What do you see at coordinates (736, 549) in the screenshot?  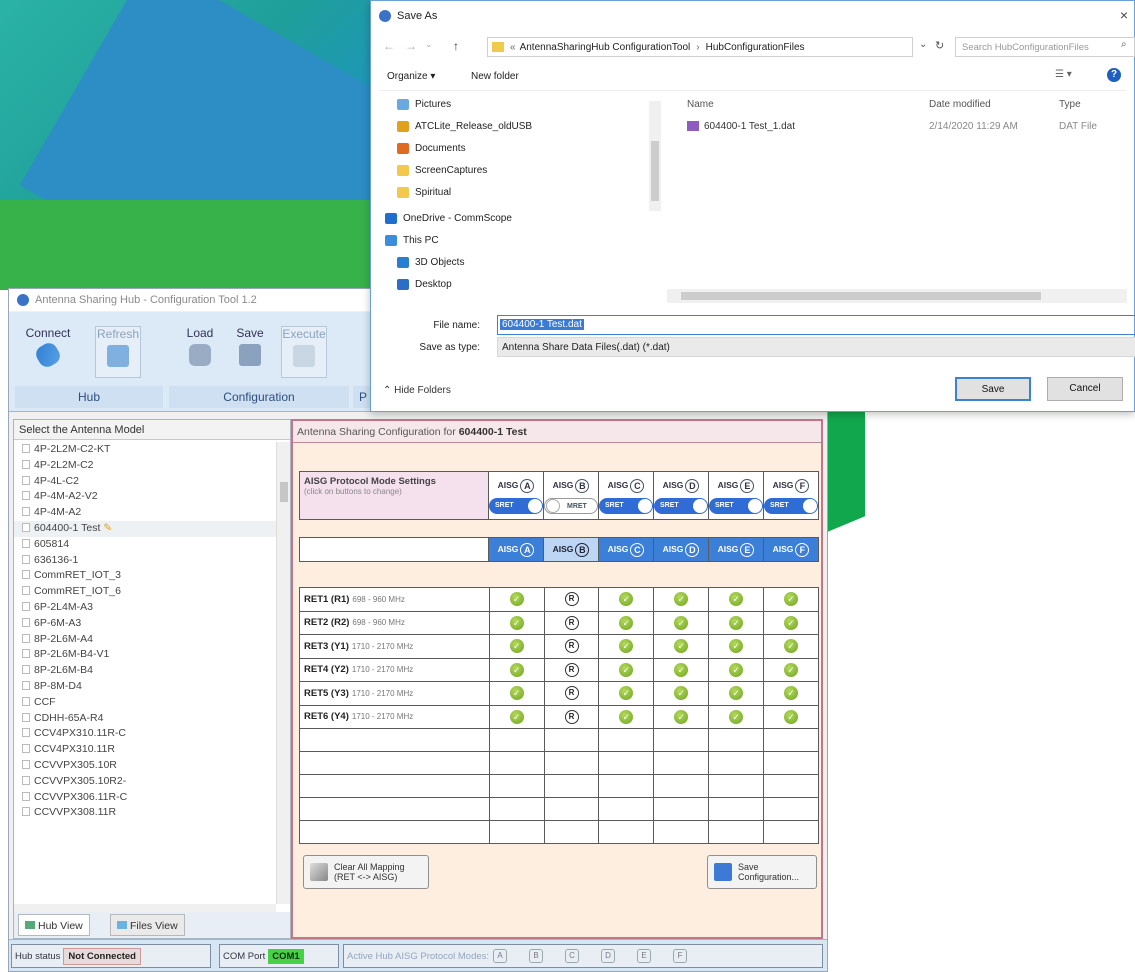 I see `port-header: AISG E` at bounding box center [736, 549].